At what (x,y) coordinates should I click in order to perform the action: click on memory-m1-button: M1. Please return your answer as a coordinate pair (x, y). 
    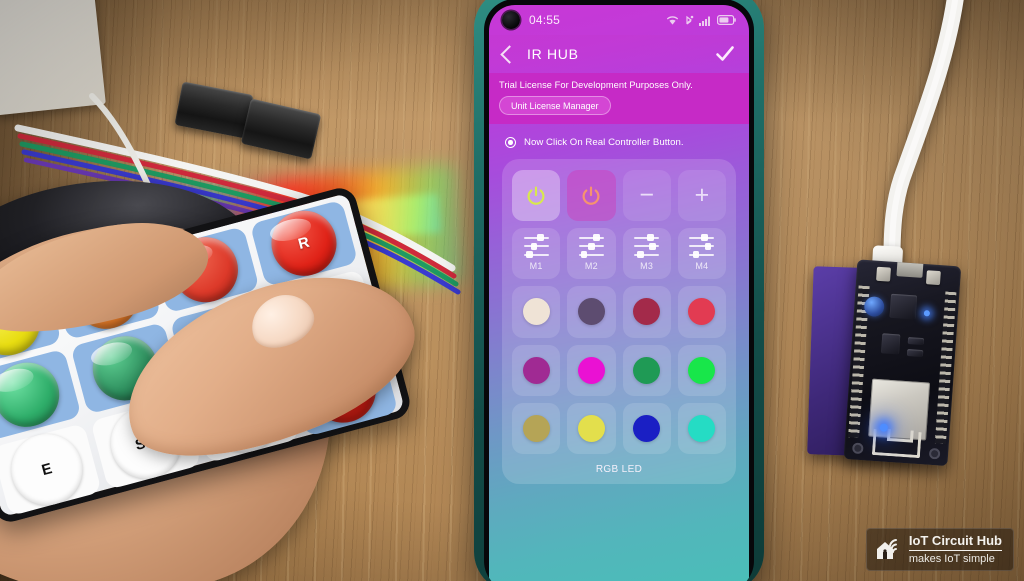
    Looking at the image, I should click on (536, 254).